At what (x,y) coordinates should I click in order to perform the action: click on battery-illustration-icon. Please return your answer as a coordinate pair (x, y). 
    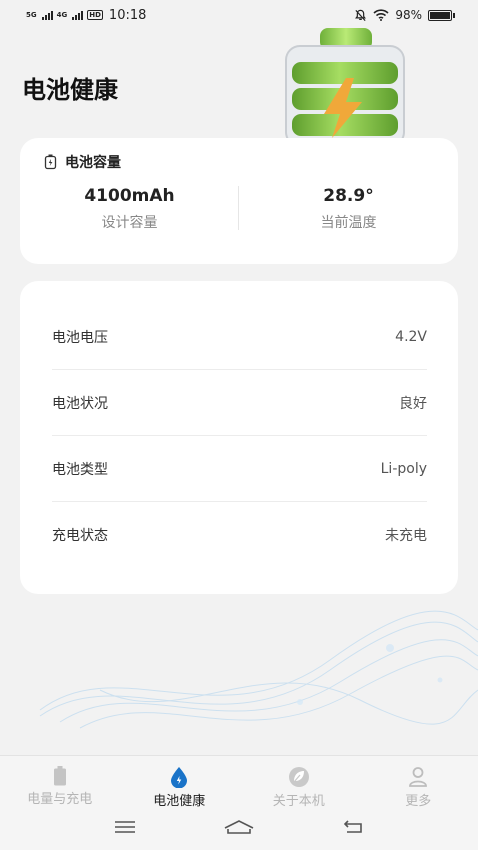
    Looking at the image, I should click on (345, 84).